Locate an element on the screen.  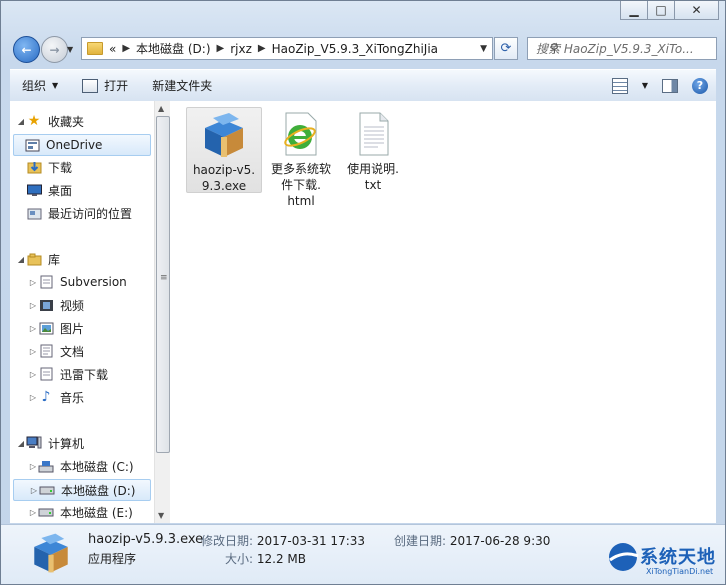
sidebar-item-label: 库 is located at coordinates (54, 259).